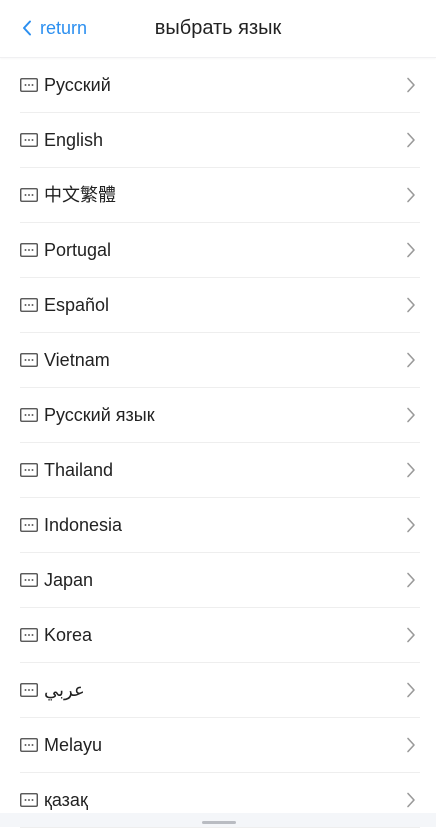 The height and width of the screenshot is (828, 436). What do you see at coordinates (77, 360) in the screenshot?
I see `language-label: Vietnam` at bounding box center [77, 360].